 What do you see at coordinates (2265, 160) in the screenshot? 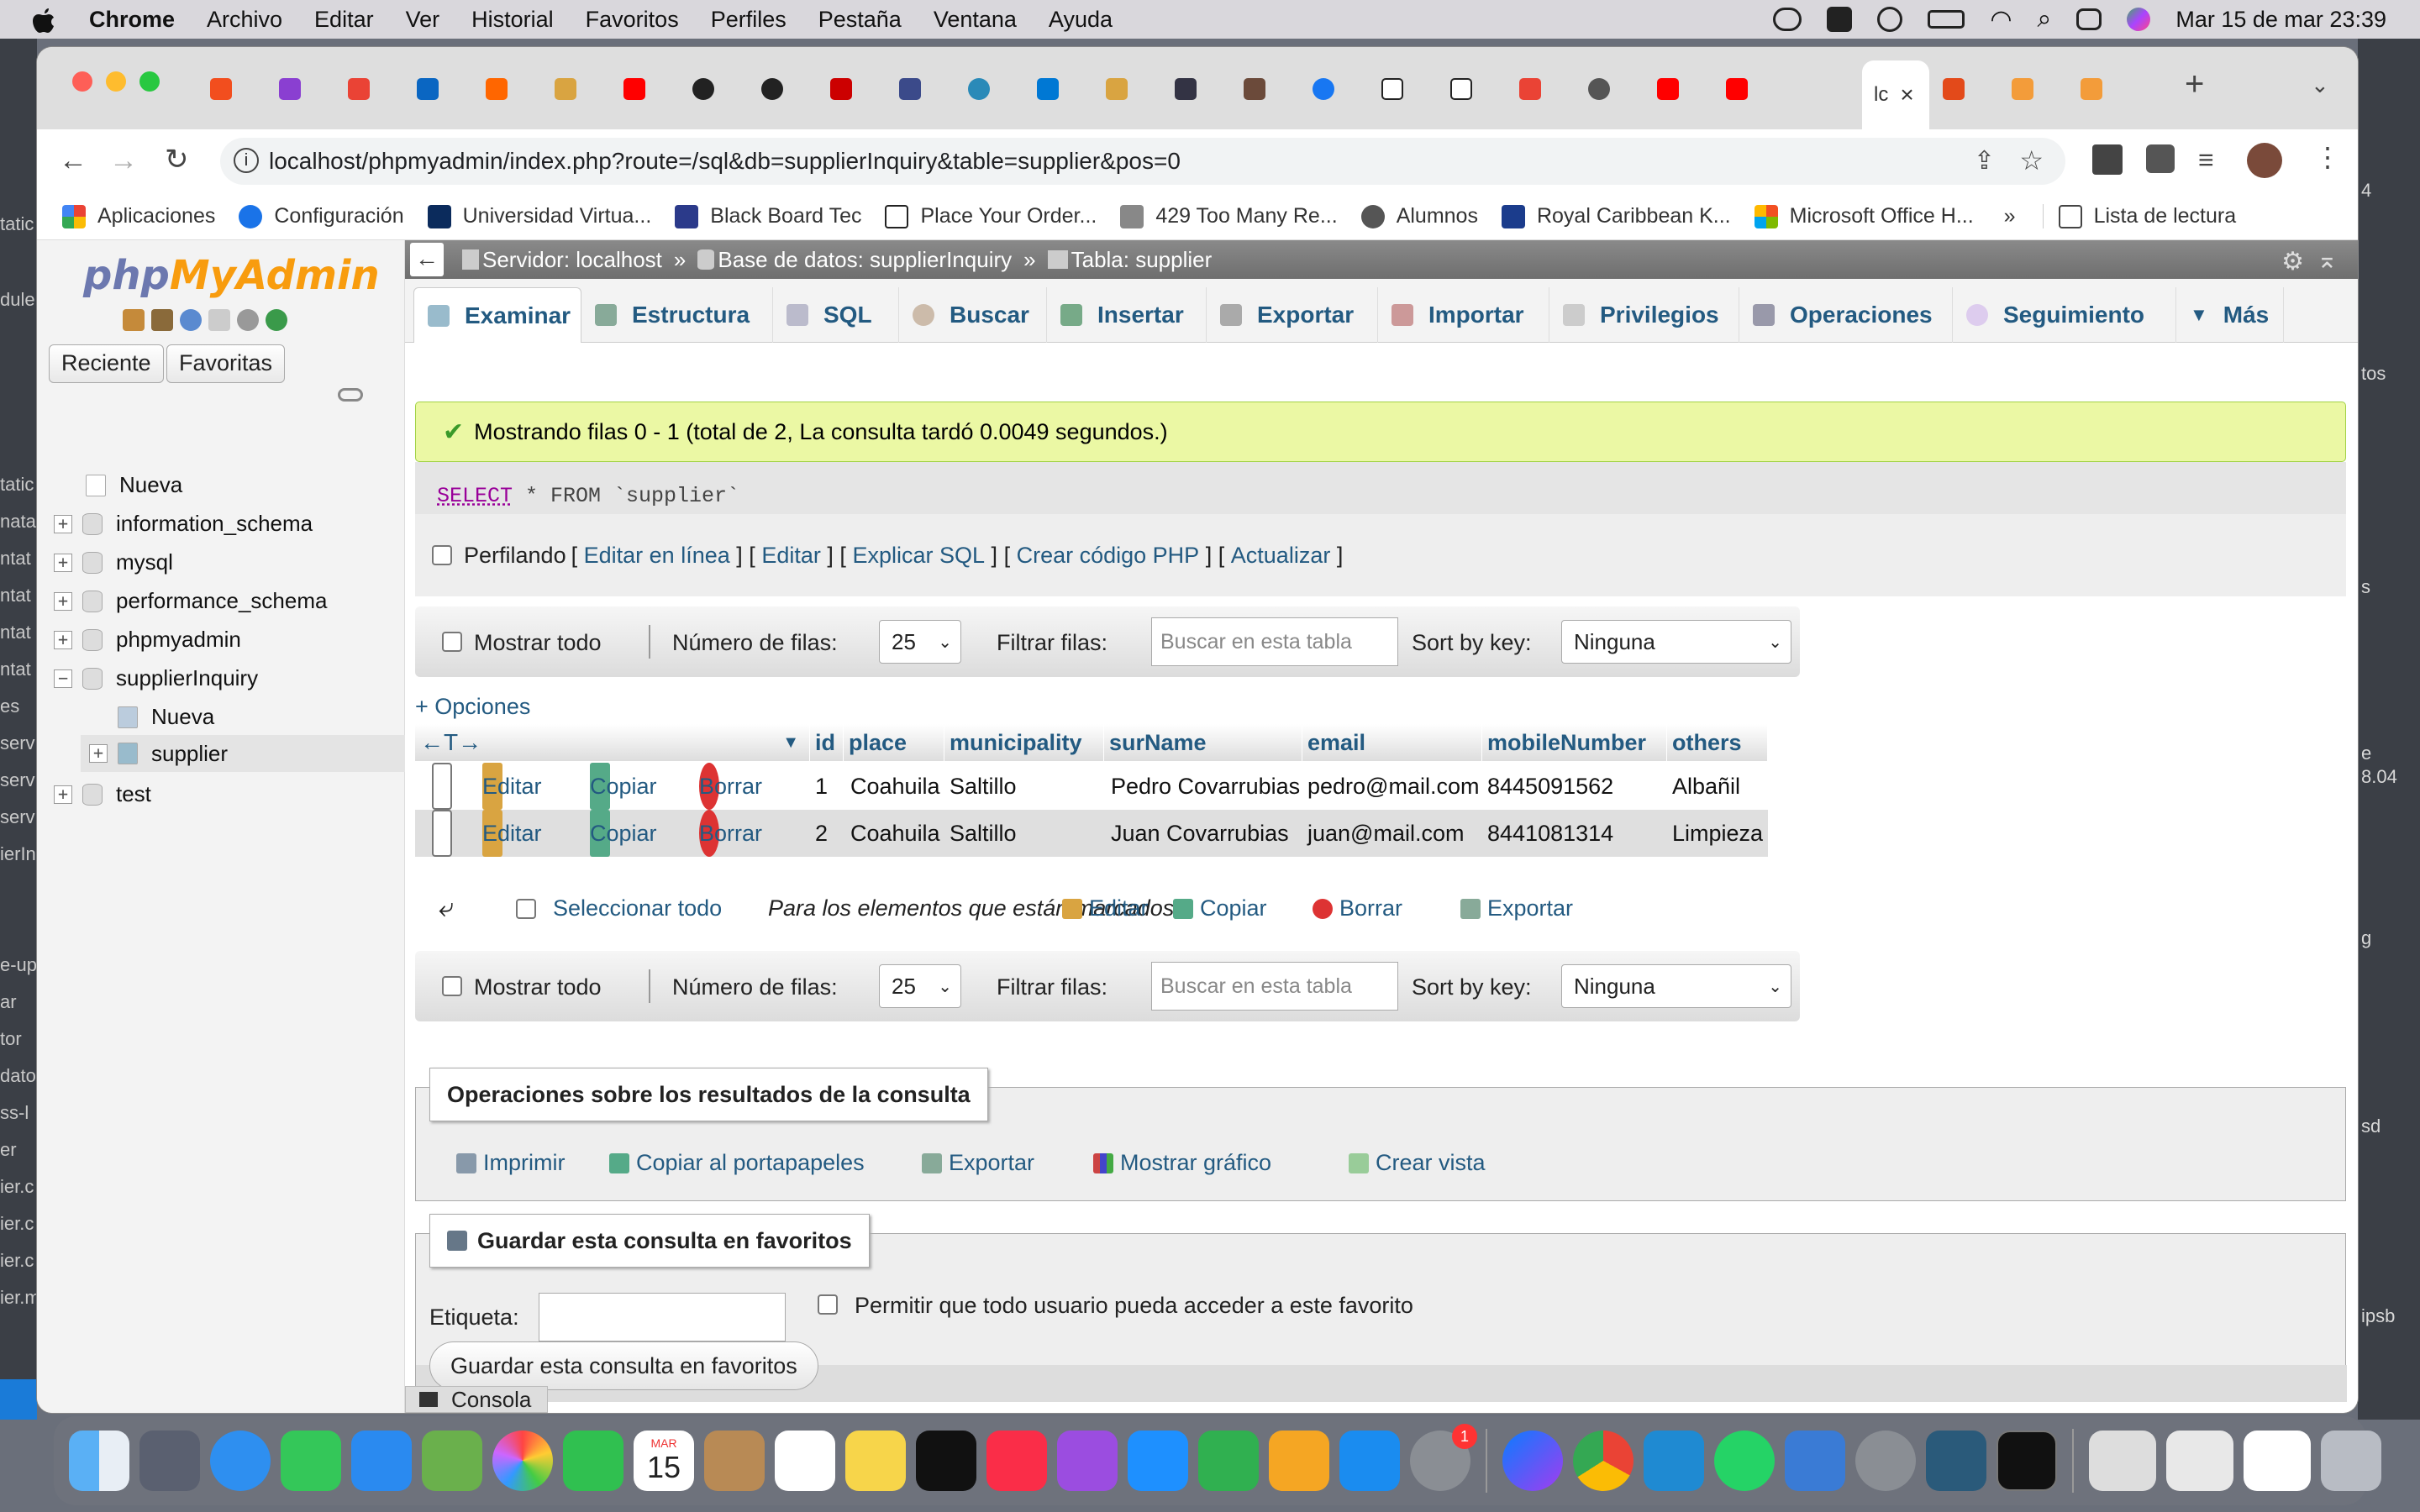
I see `profile-avatar` at bounding box center [2265, 160].